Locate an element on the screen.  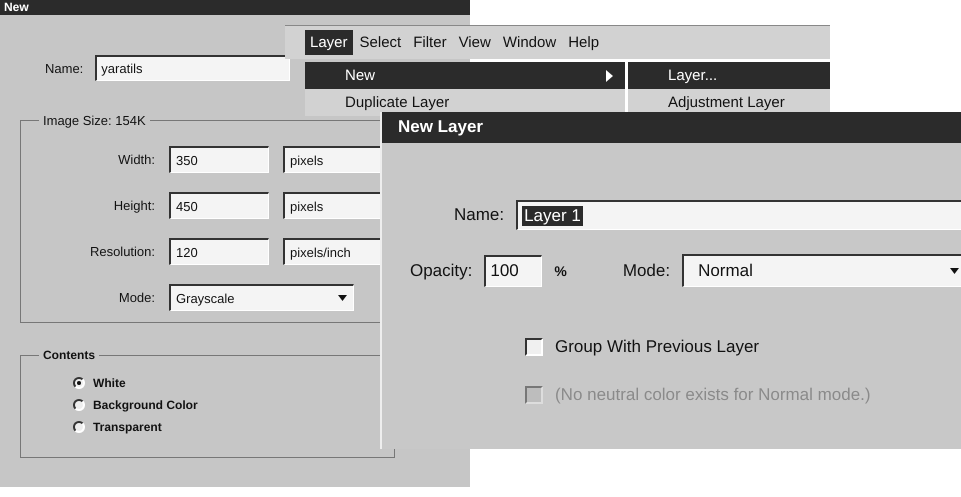
checkbox-option: Group With Previous Layer is located at coordinates (743, 347).